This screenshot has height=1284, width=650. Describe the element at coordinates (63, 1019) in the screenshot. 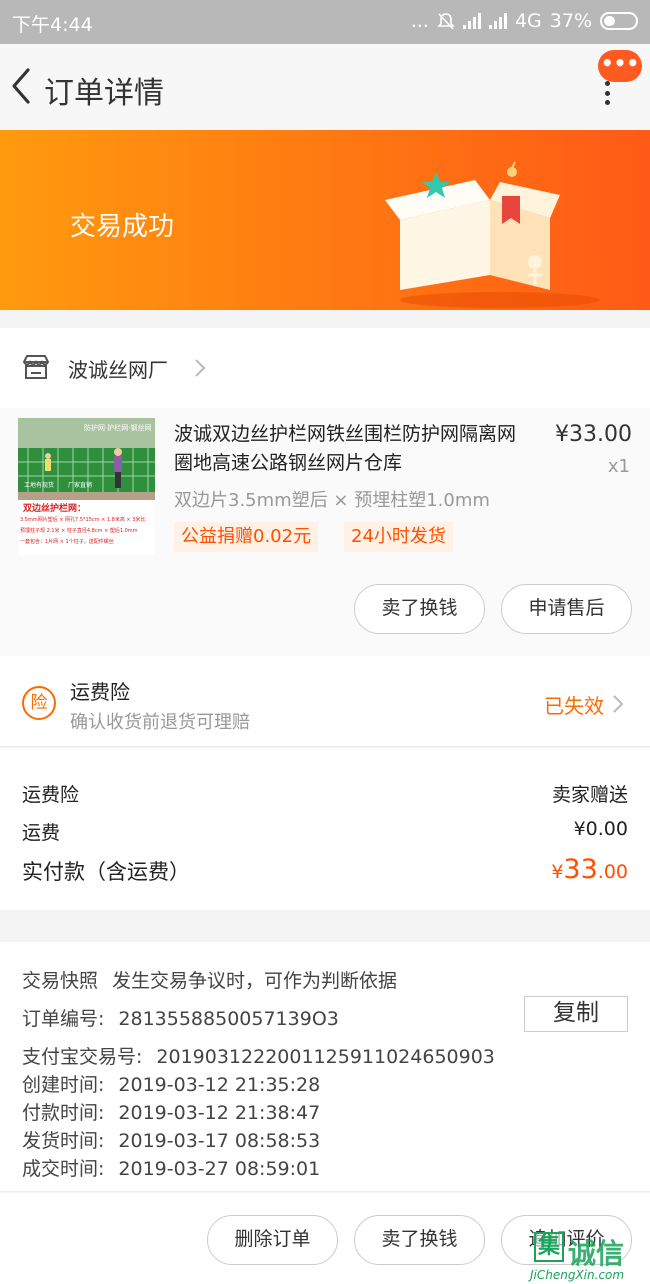

I see `order-number-label: 订单编号:` at that location.